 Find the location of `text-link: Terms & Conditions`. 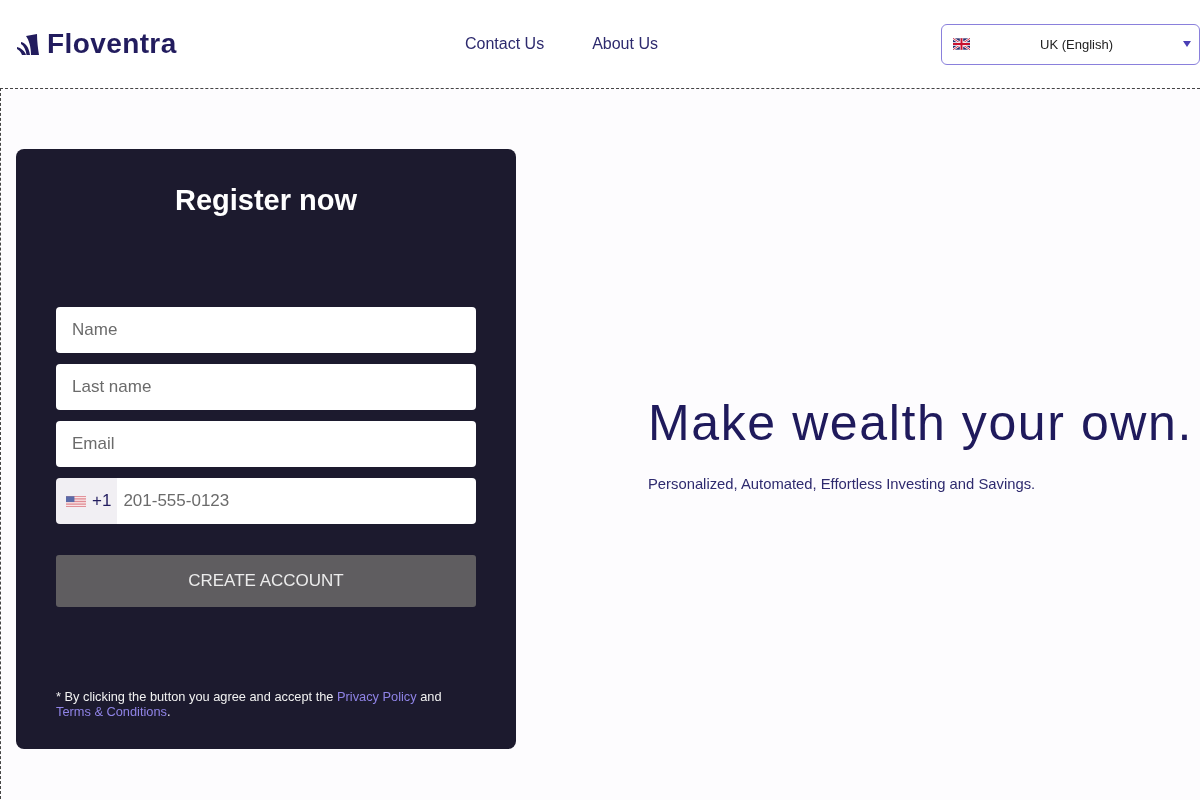

text-link: Terms & Conditions is located at coordinates (111, 711).